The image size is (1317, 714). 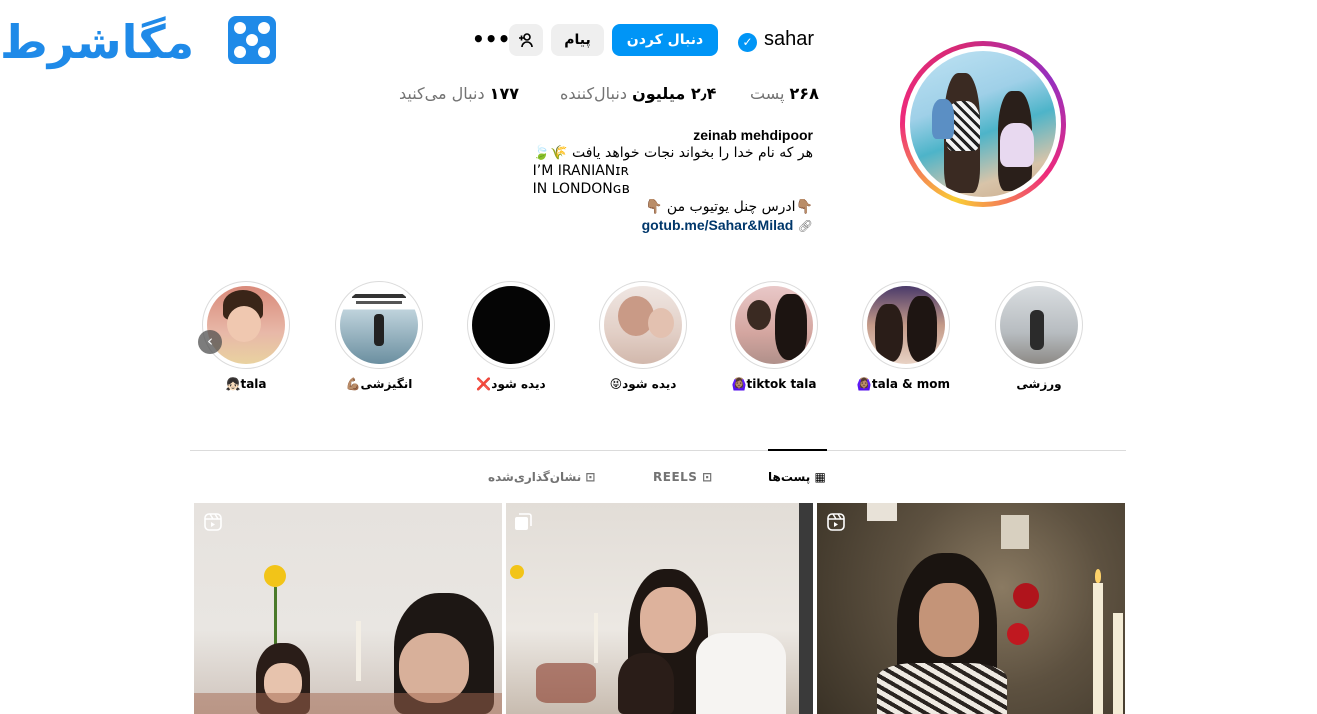 I want to click on followers-value: ۲٫۴ میلیون, so click(x=674, y=93).